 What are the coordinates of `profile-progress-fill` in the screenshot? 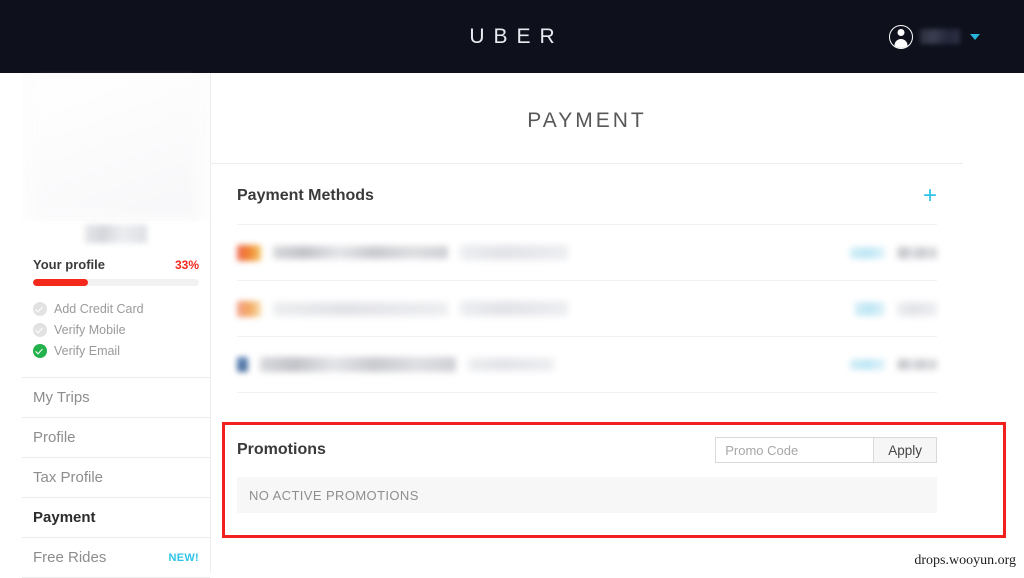 It's located at (60, 282).